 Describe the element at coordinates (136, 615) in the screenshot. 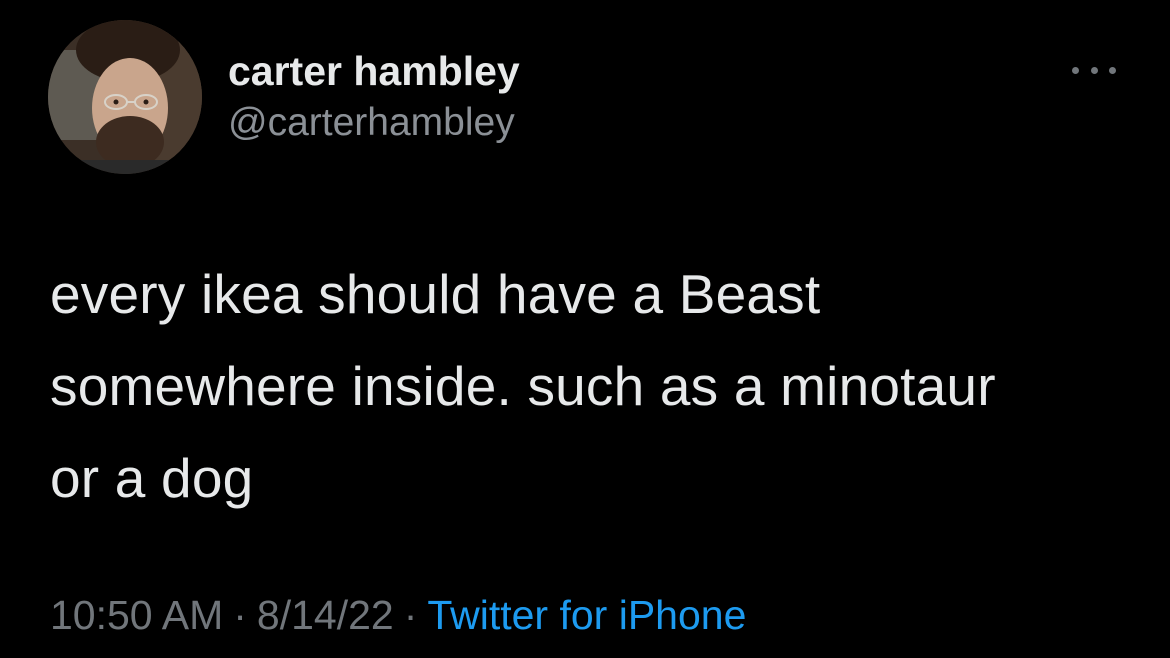

I see `tweet-time: 10:50 AM` at that location.